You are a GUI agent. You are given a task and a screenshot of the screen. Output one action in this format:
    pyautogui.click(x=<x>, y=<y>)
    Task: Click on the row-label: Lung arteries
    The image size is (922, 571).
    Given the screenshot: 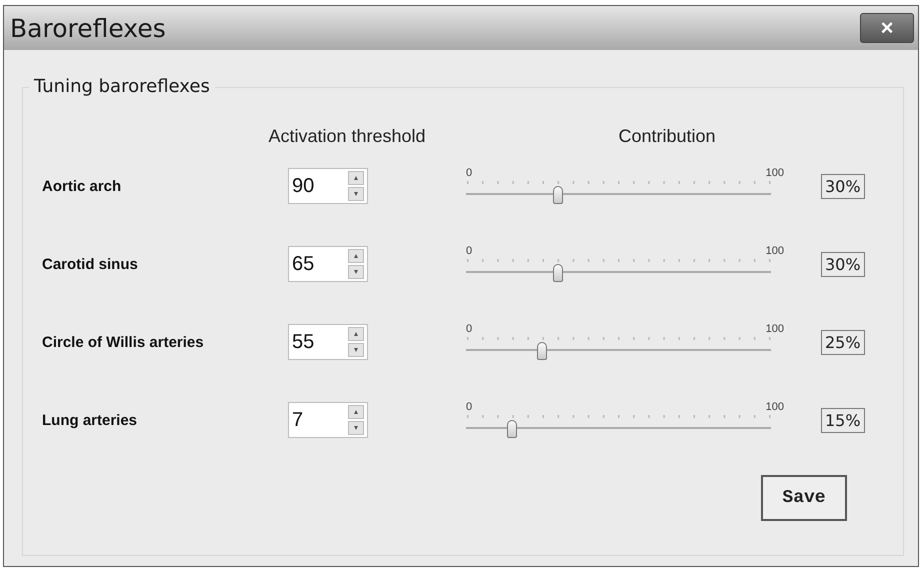 What is the action you would take?
    pyautogui.click(x=89, y=420)
    